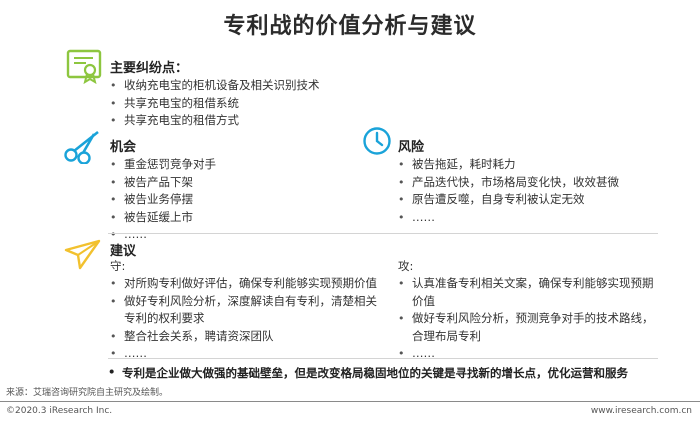 This screenshot has height=422, width=700. Describe the element at coordinates (163, 218) in the screenshot. I see `list-item: 被告延缓上市` at that location.